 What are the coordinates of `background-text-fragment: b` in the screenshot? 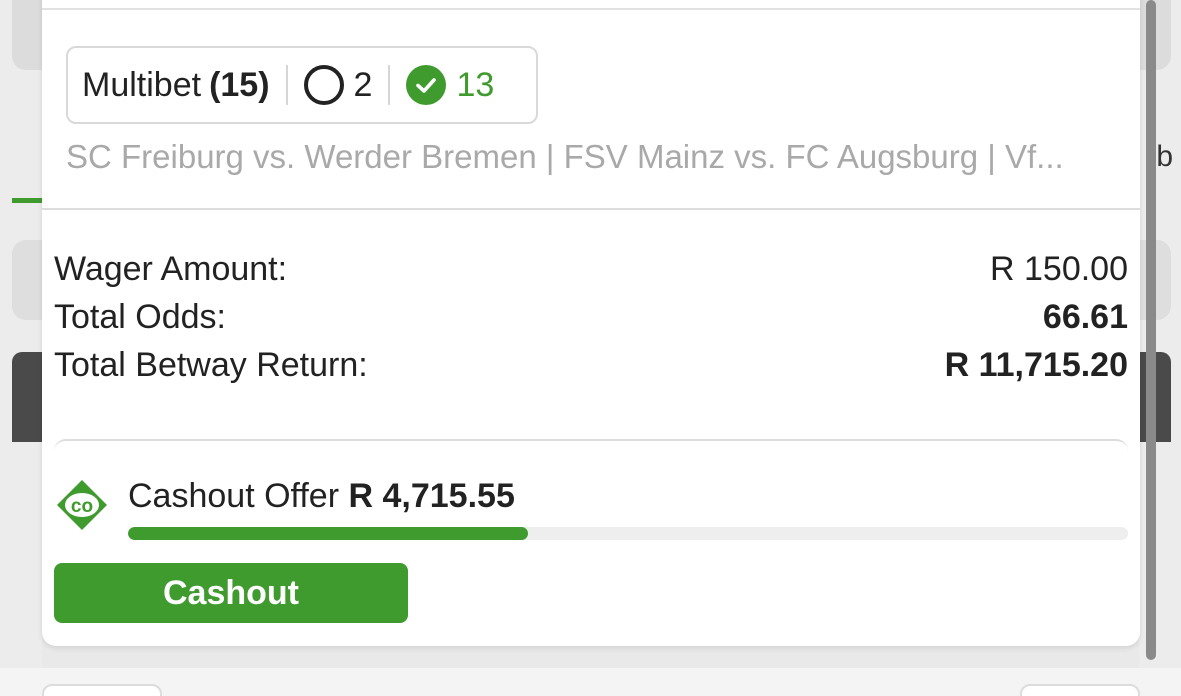 It's located at (1164, 156).